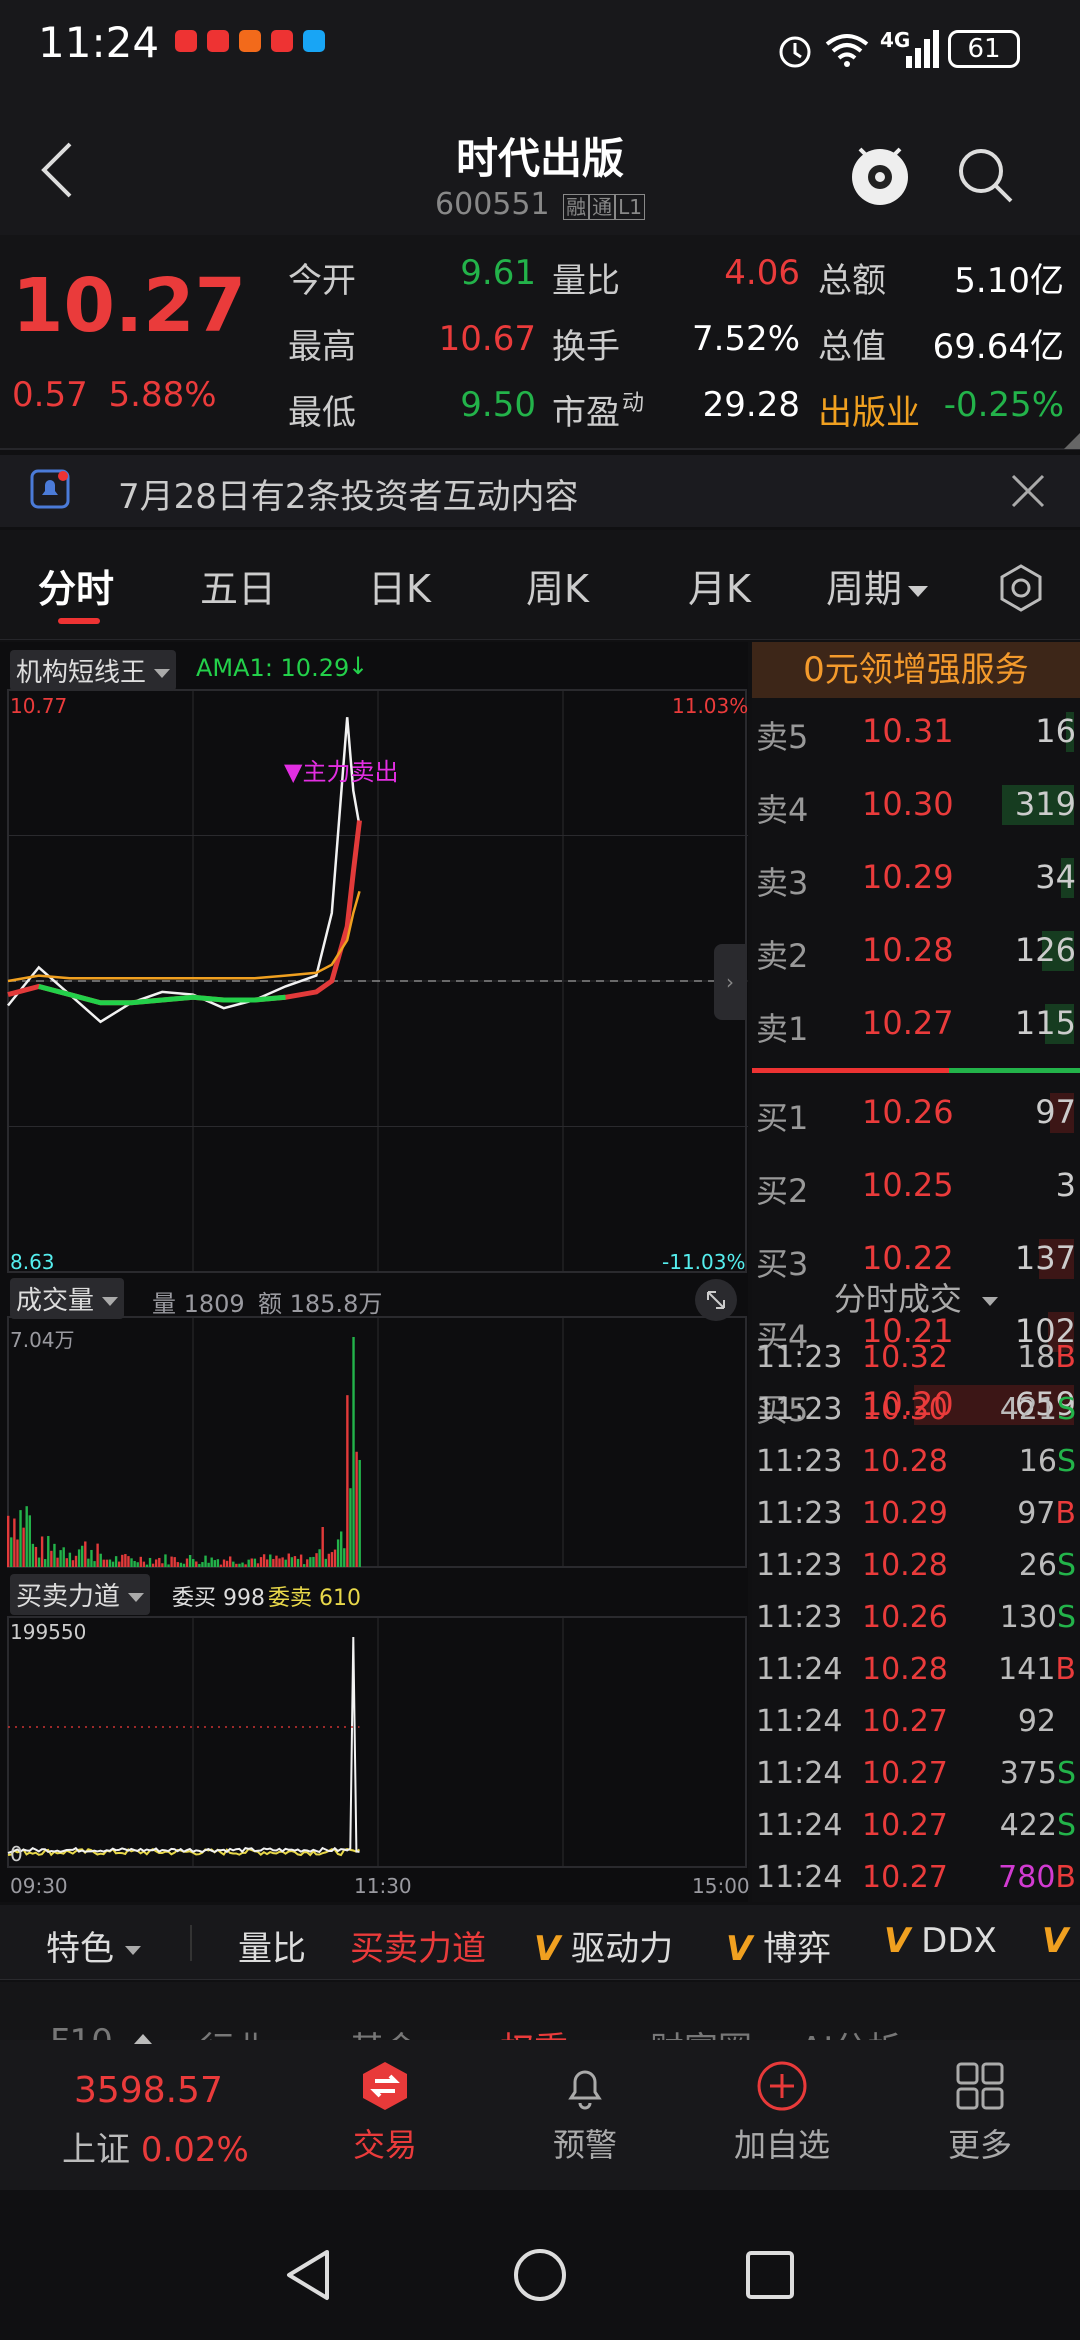 The width and height of the screenshot is (1080, 2340). What do you see at coordinates (598, 412) in the screenshot?
I see `quote-label-2-1: 市盈动` at bounding box center [598, 412].